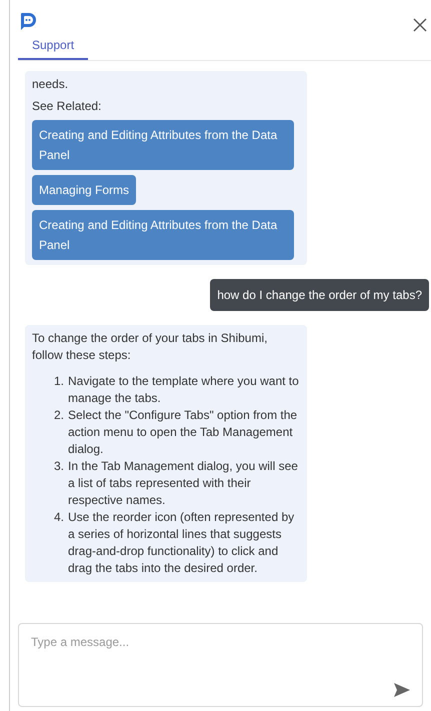 Image resolution: width=431 pixels, height=711 pixels. Describe the element at coordinates (150, 347) in the screenshot. I see `message-text: To change the order of your tabs in Shibumi, follow these steps:` at that location.